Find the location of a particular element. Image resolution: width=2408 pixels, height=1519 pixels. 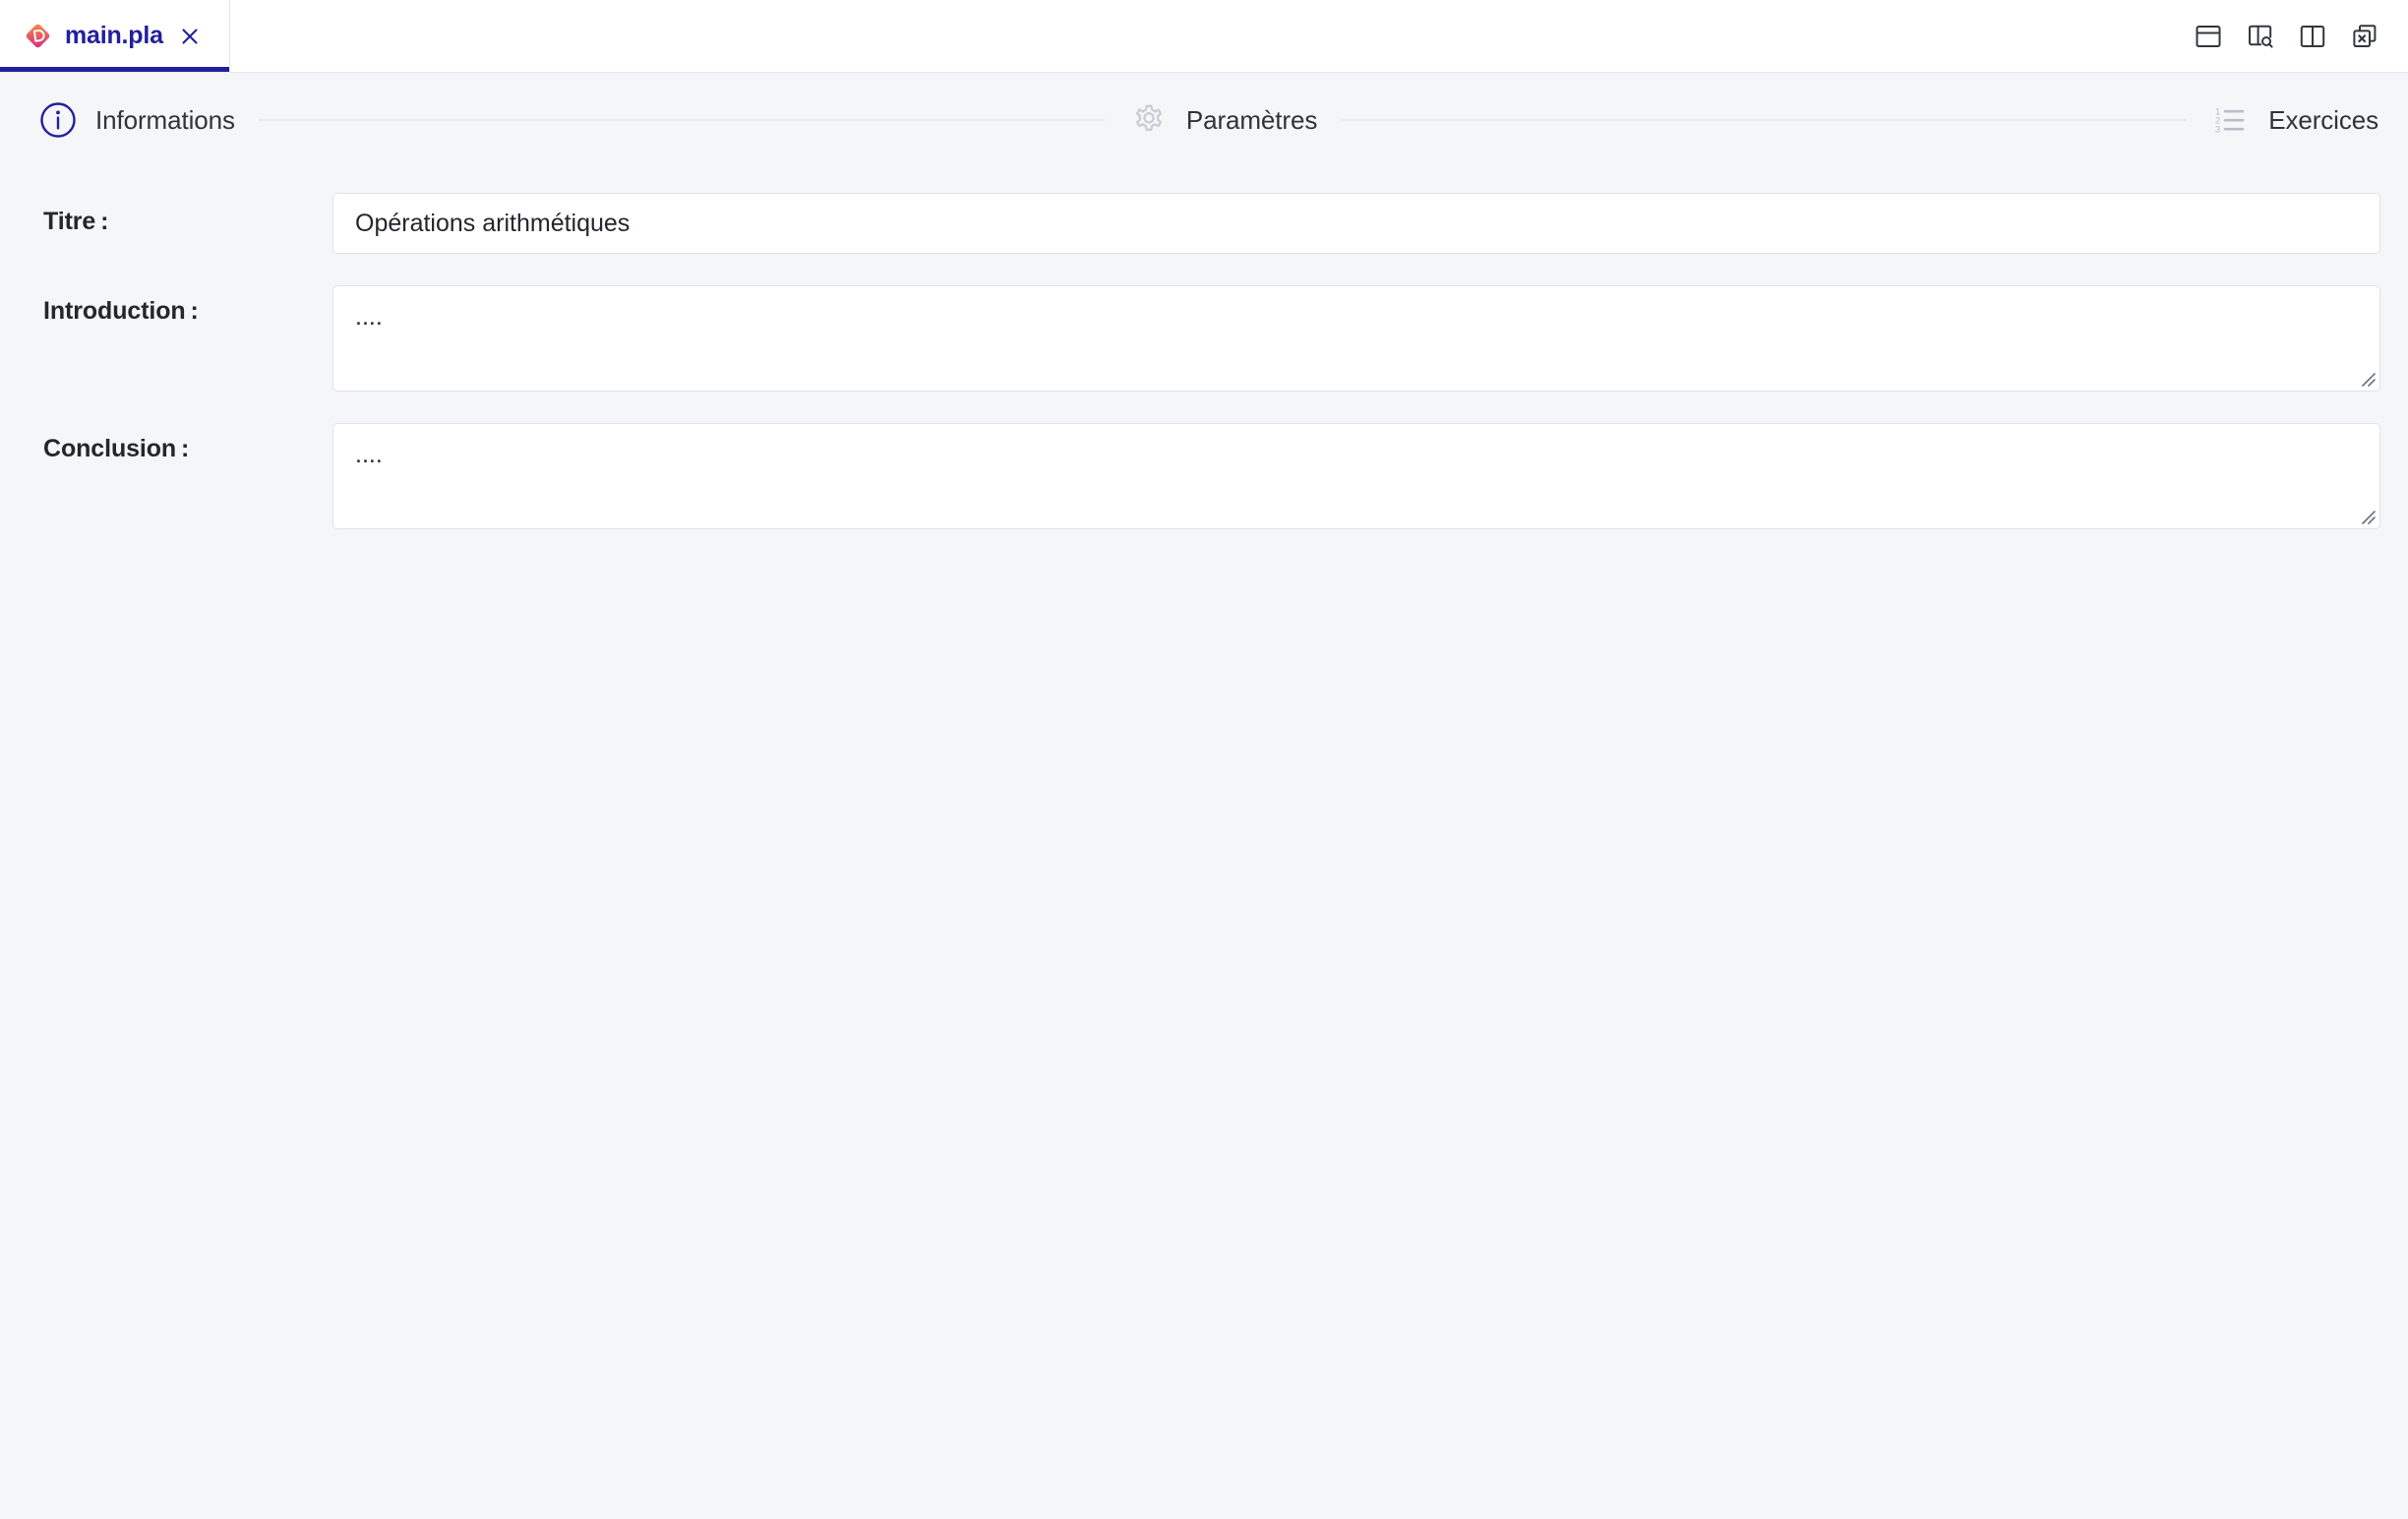

titre-input is located at coordinates (1356, 224).